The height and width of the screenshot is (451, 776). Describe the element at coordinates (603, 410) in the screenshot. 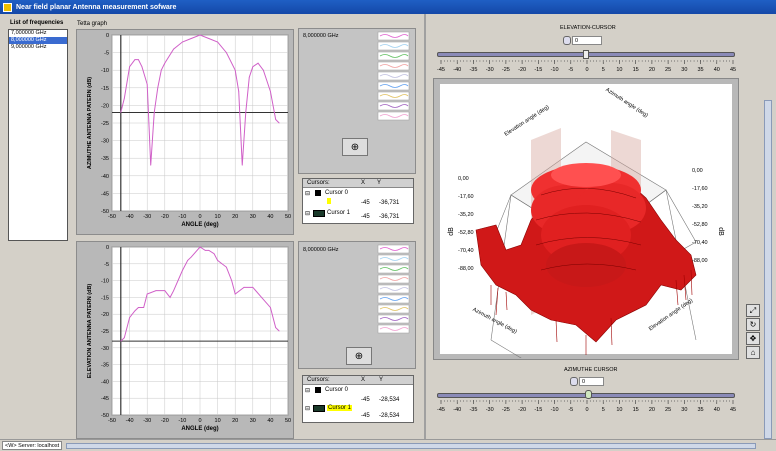

I see `scale-label: 5` at that location.